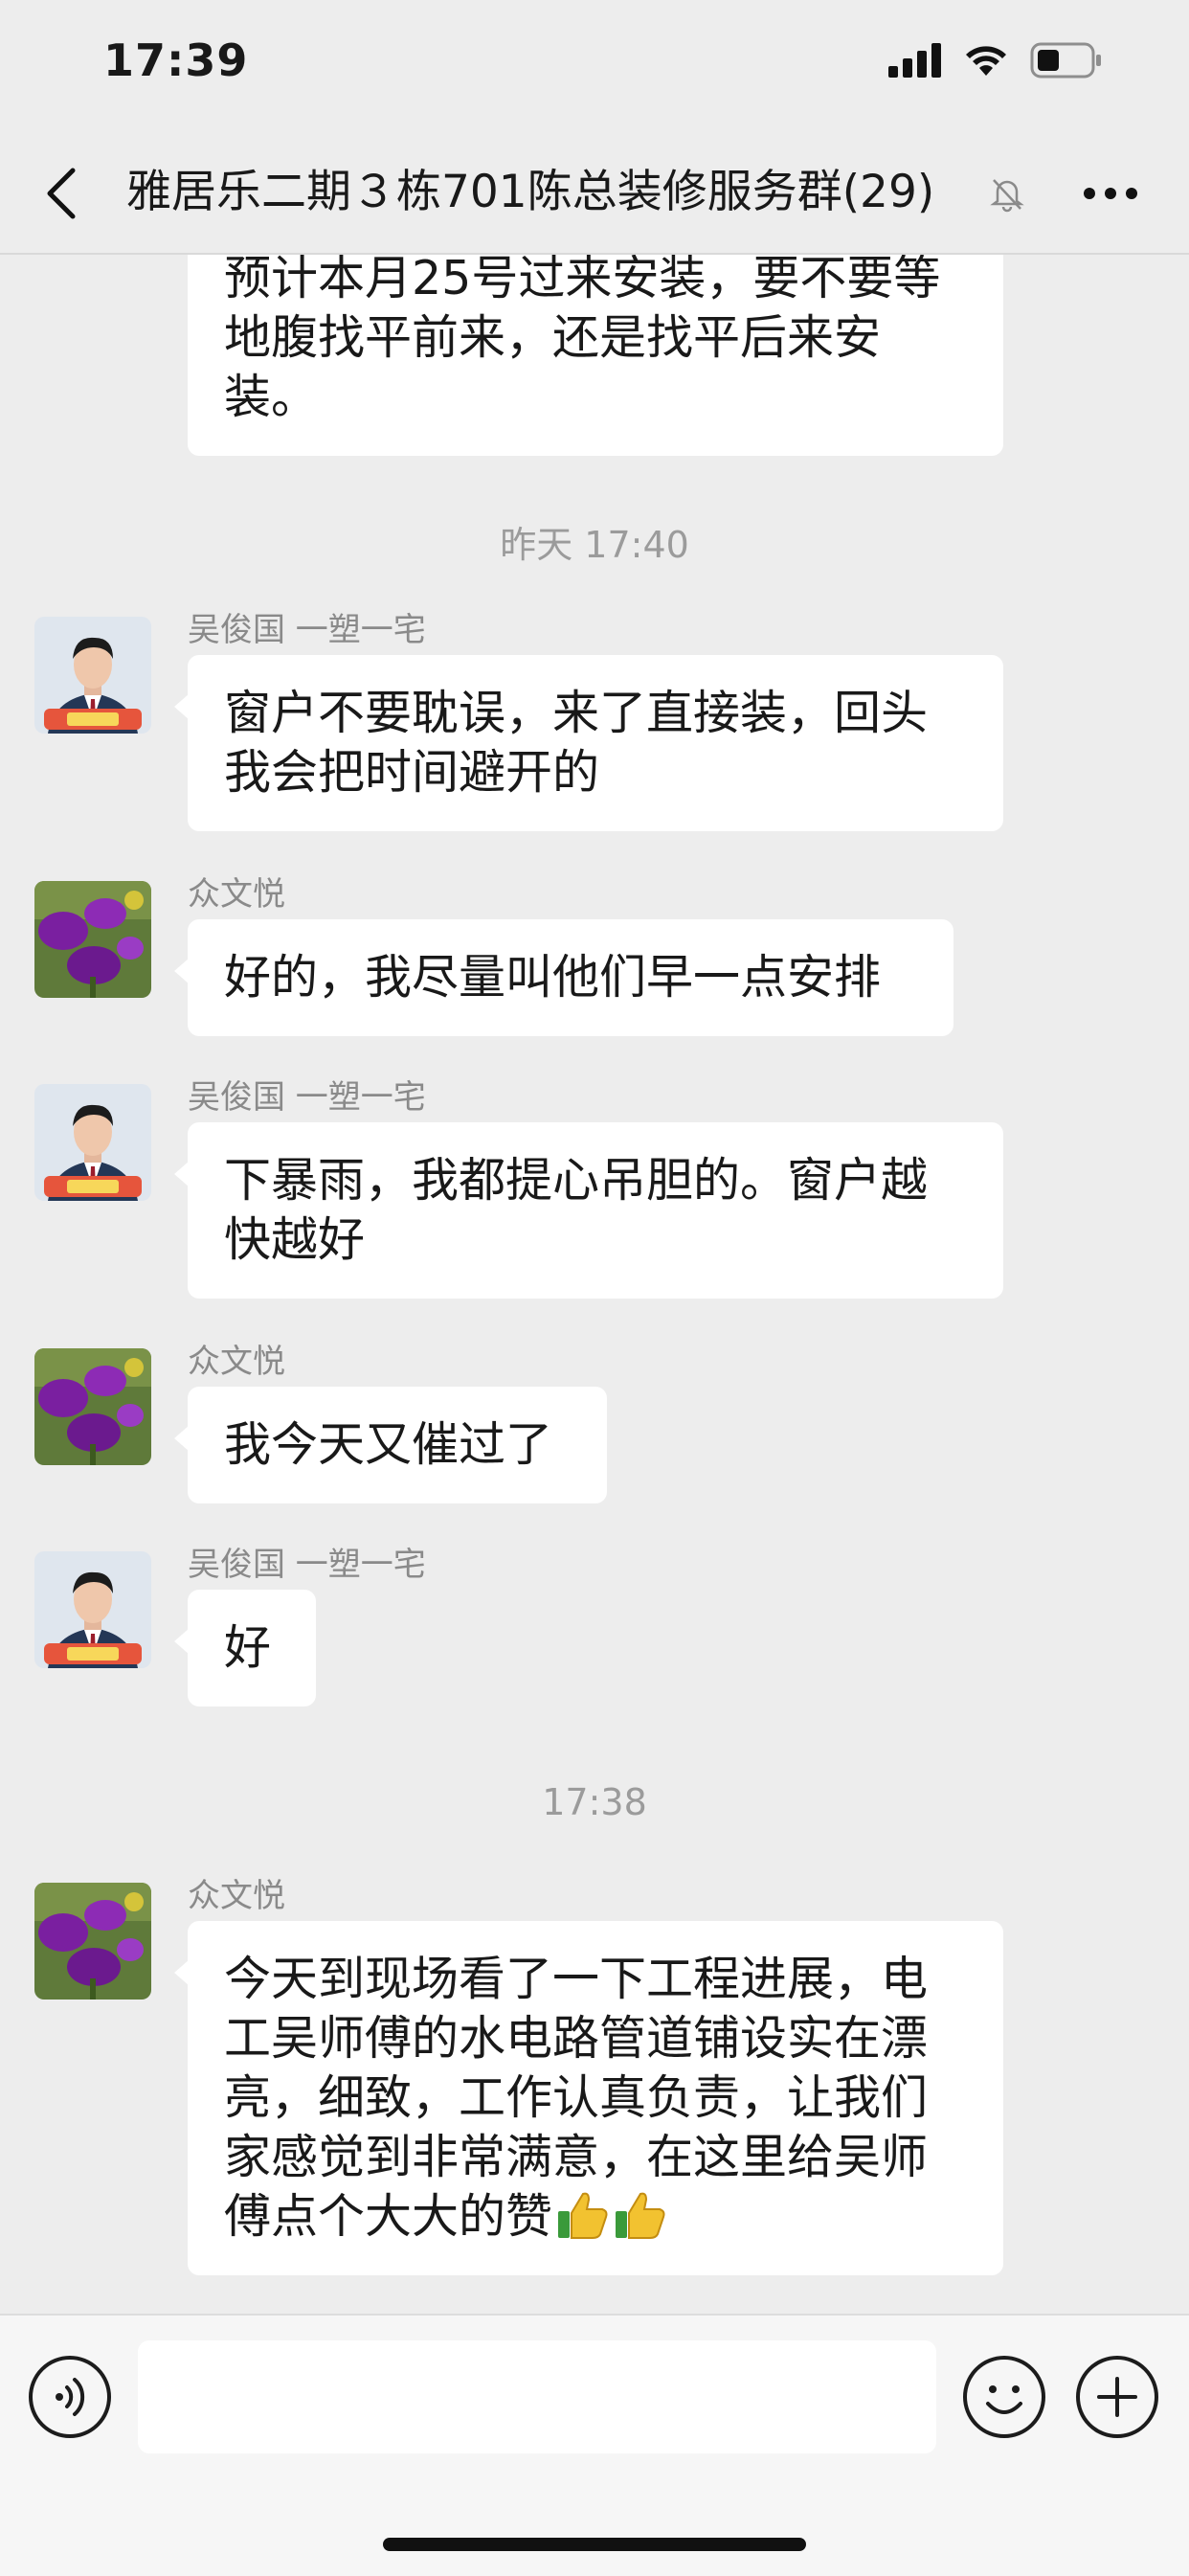 The image size is (1189, 2576). I want to click on home-indicator, so click(594, 2544).